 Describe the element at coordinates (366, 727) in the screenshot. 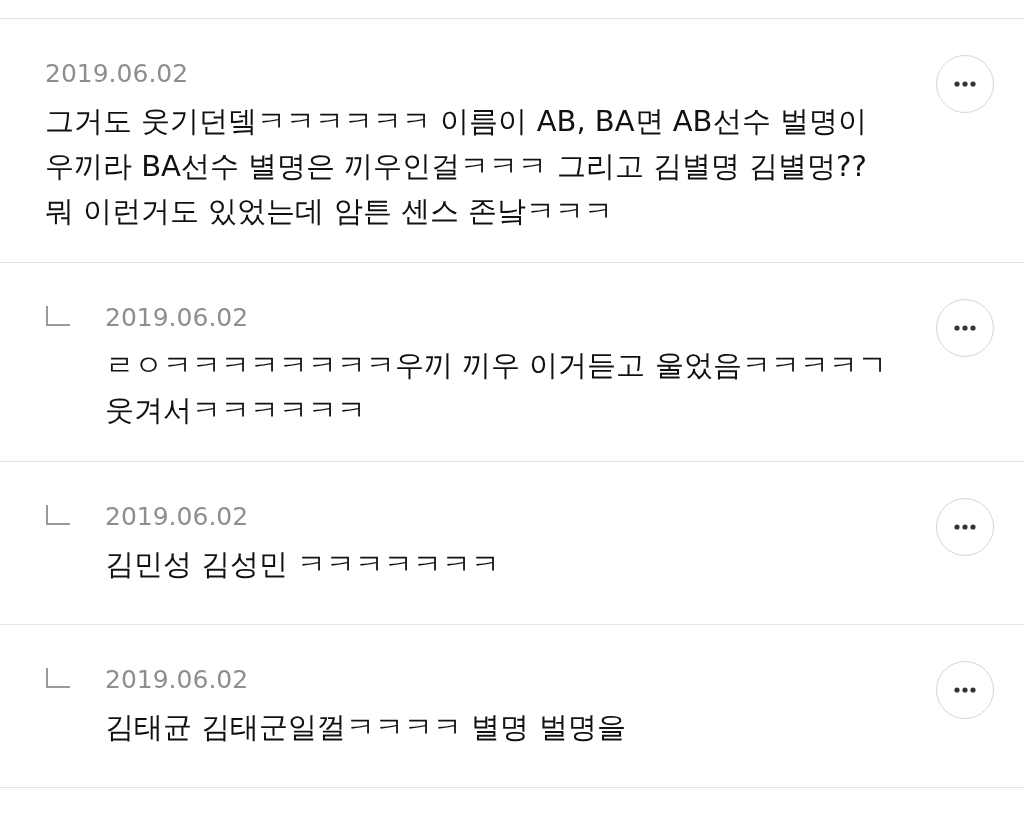

I see `comment-text: 김태균 김태군일껄ㅋㅋㅋㅋ 별명 벌명을` at that location.